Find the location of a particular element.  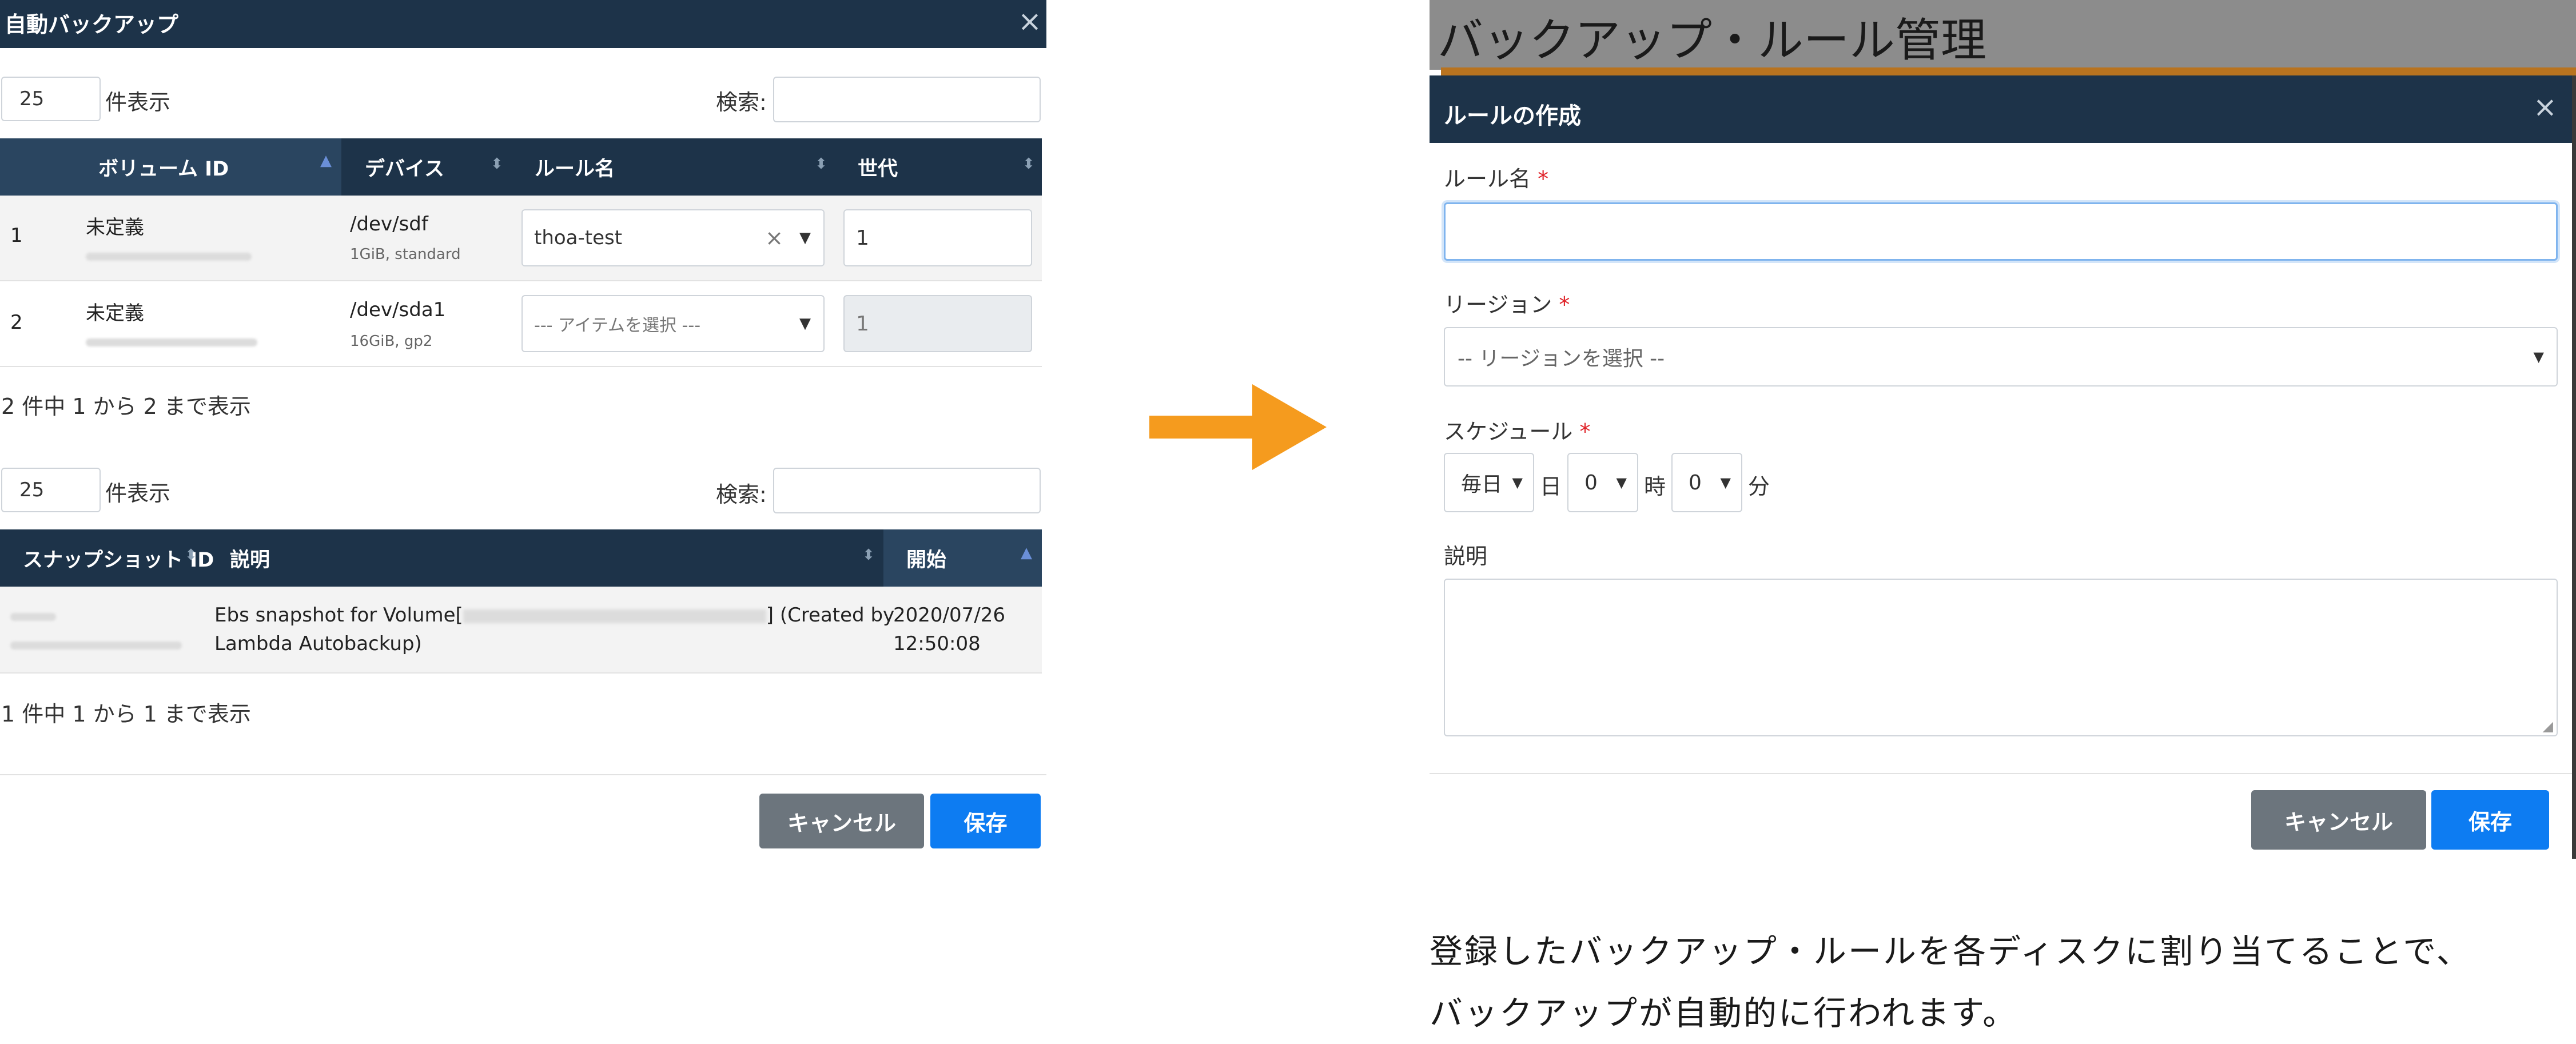

volume-id: 未定義 is located at coordinates (115, 313).